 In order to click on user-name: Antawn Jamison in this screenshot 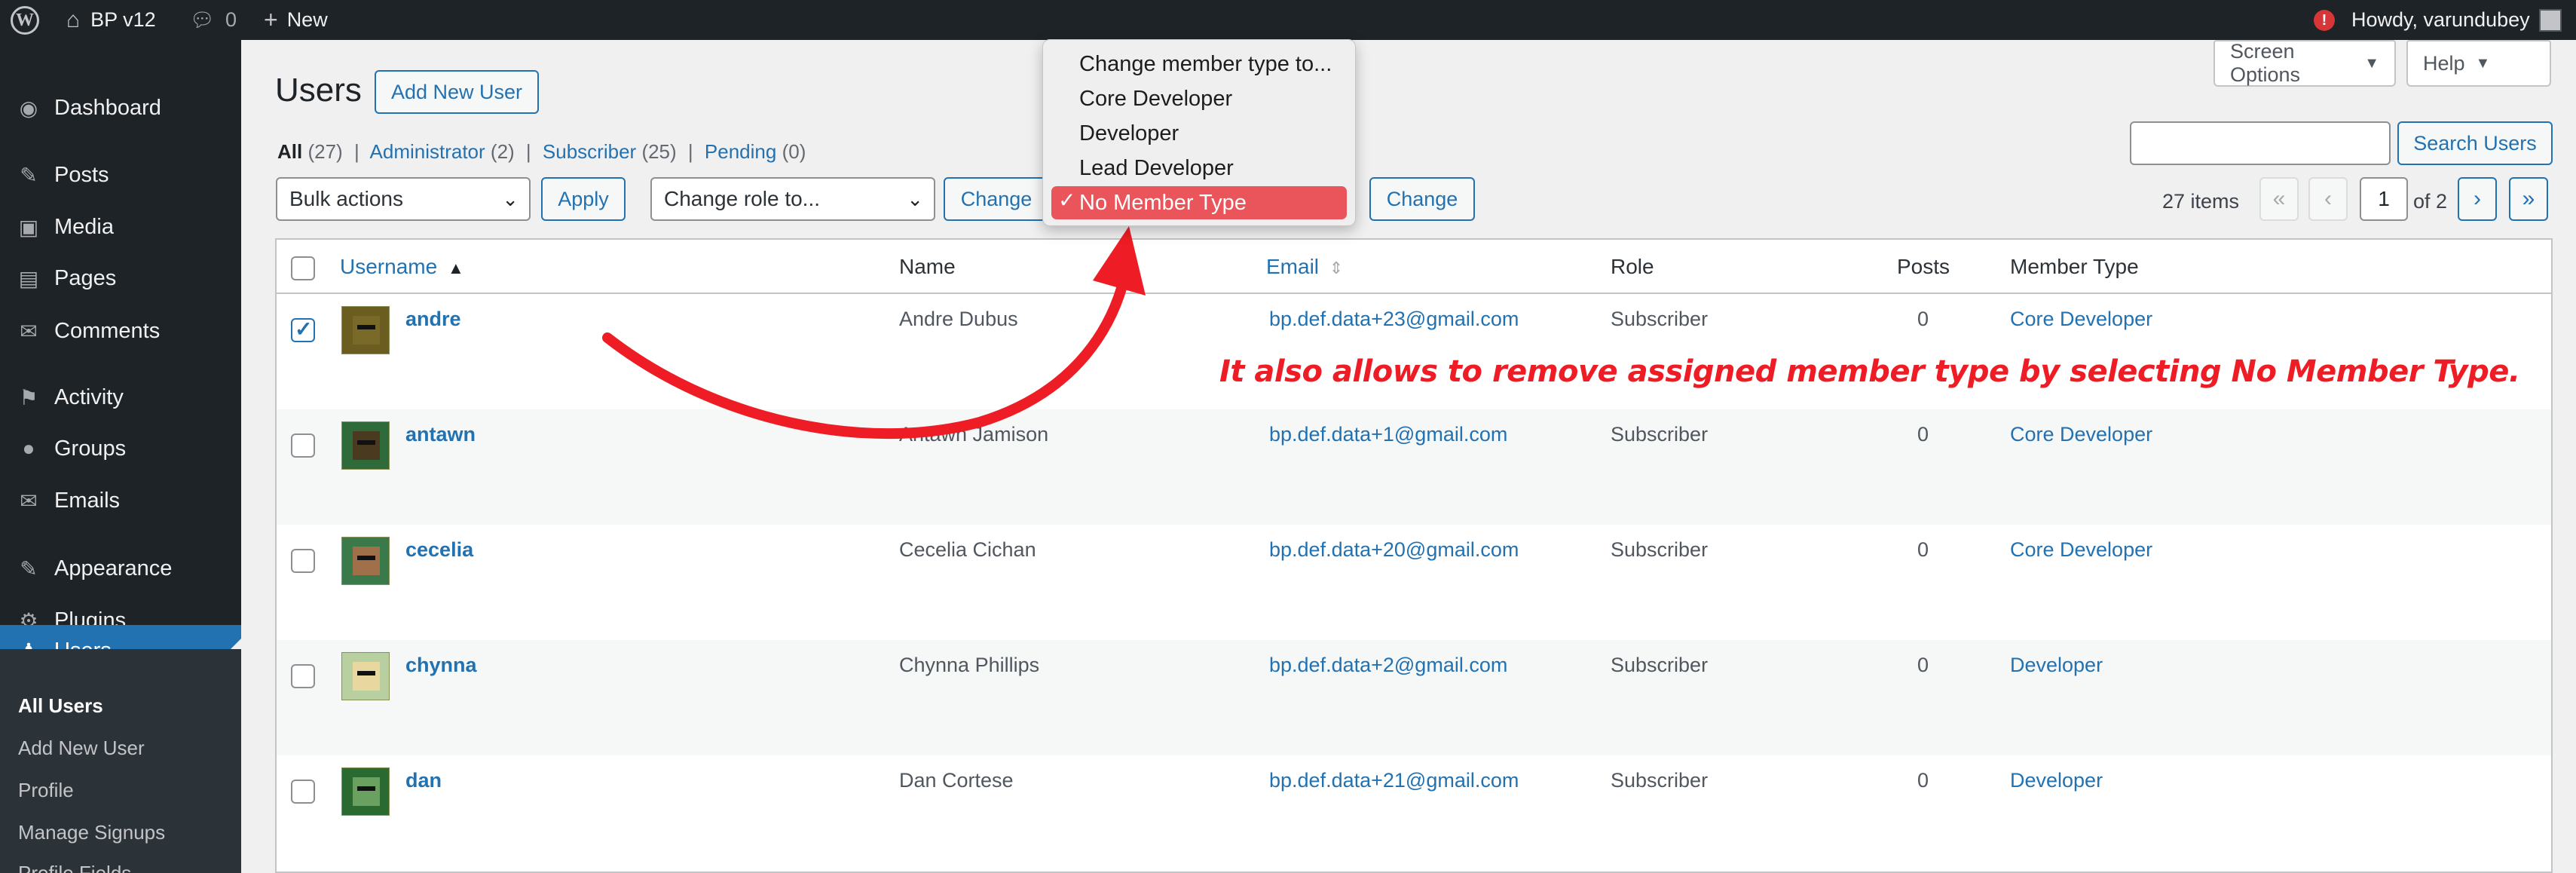, I will do `click(974, 434)`.